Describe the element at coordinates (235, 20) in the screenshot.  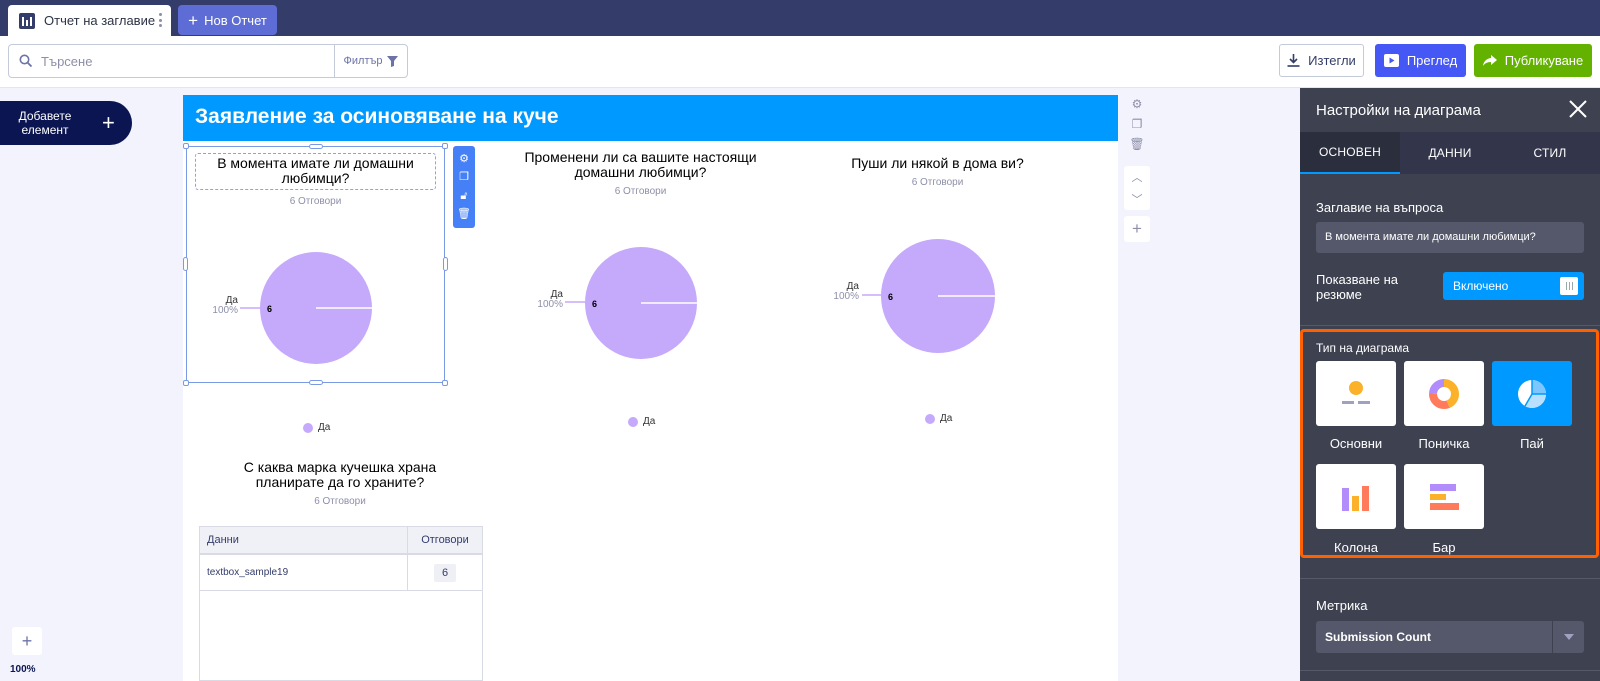
I see `new-report-label: Нов Отчет` at that location.